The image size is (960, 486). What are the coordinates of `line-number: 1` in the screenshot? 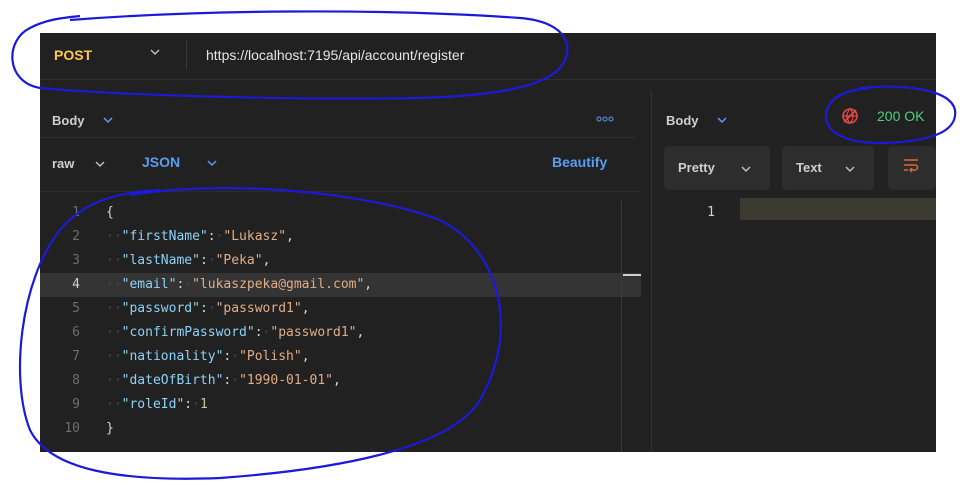 It's located at (76, 212).